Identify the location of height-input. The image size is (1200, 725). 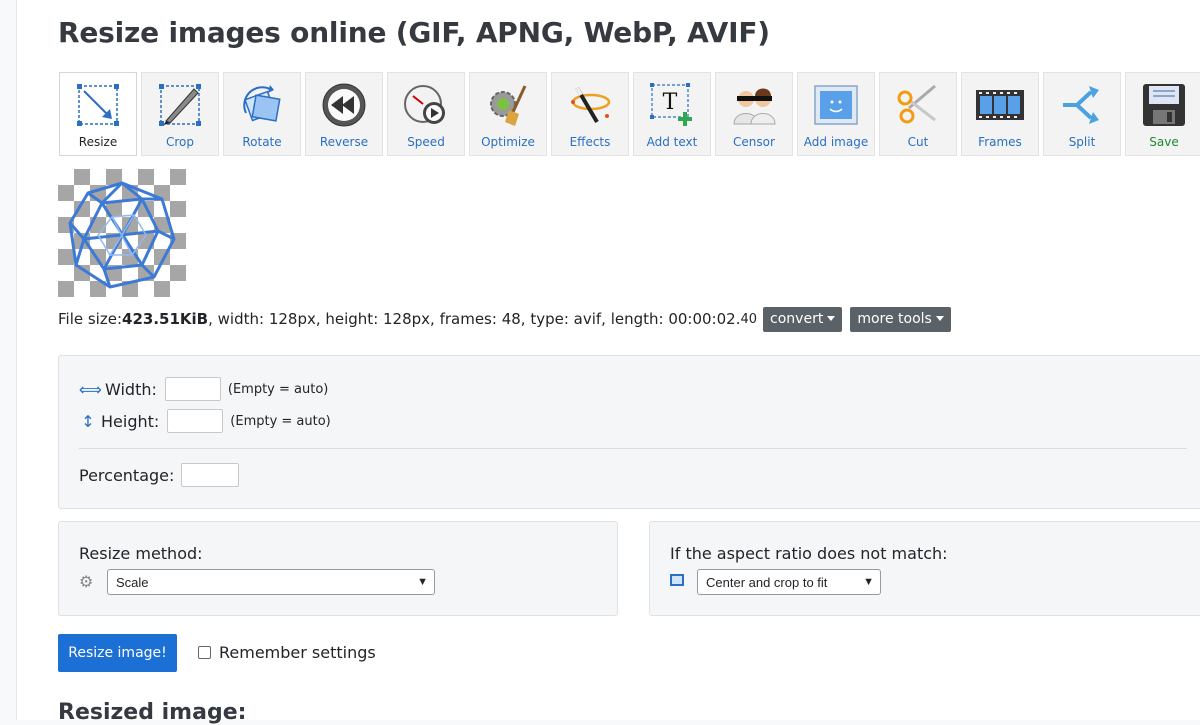
(195, 421).